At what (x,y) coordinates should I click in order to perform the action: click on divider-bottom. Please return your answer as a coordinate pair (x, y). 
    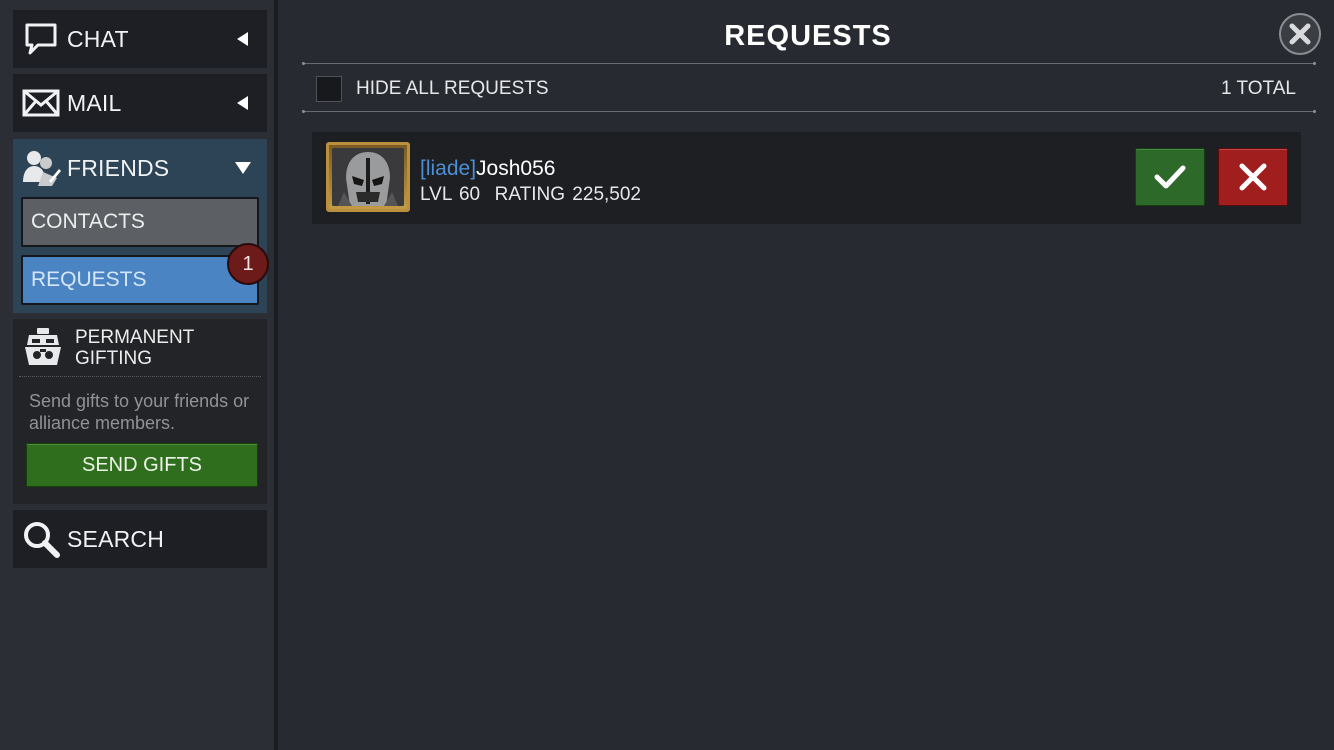
    Looking at the image, I should click on (809, 111).